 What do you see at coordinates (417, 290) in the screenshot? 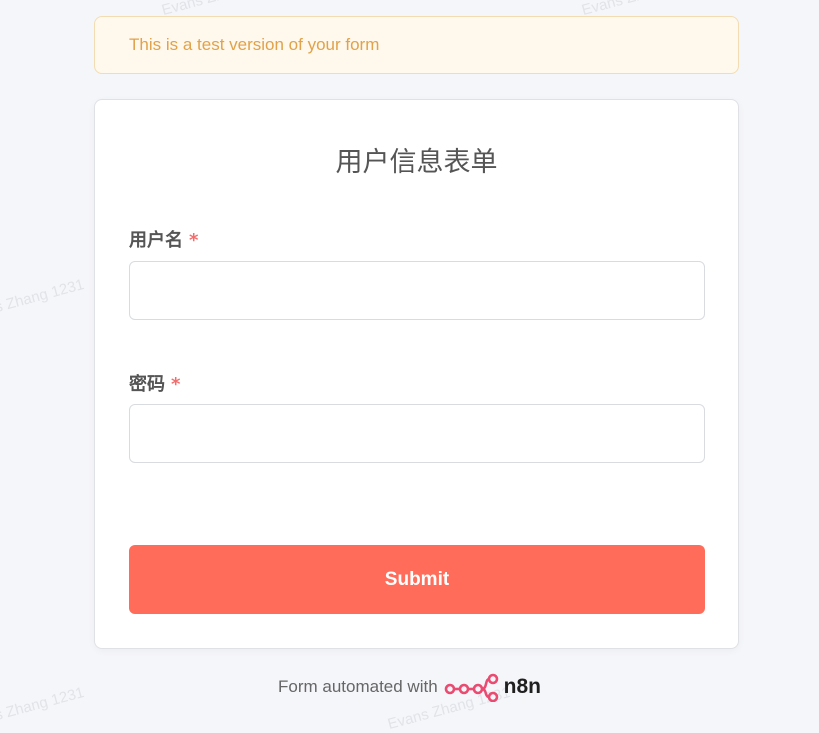
I see `username-input` at bounding box center [417, 290].